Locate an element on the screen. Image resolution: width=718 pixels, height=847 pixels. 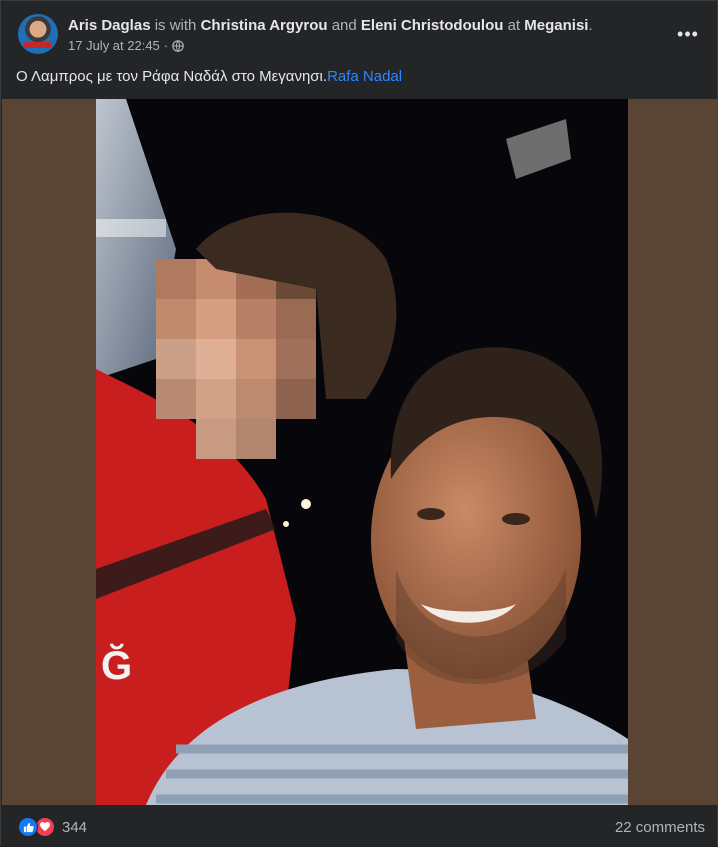
and-text: and is located at coordinates (344, 25).